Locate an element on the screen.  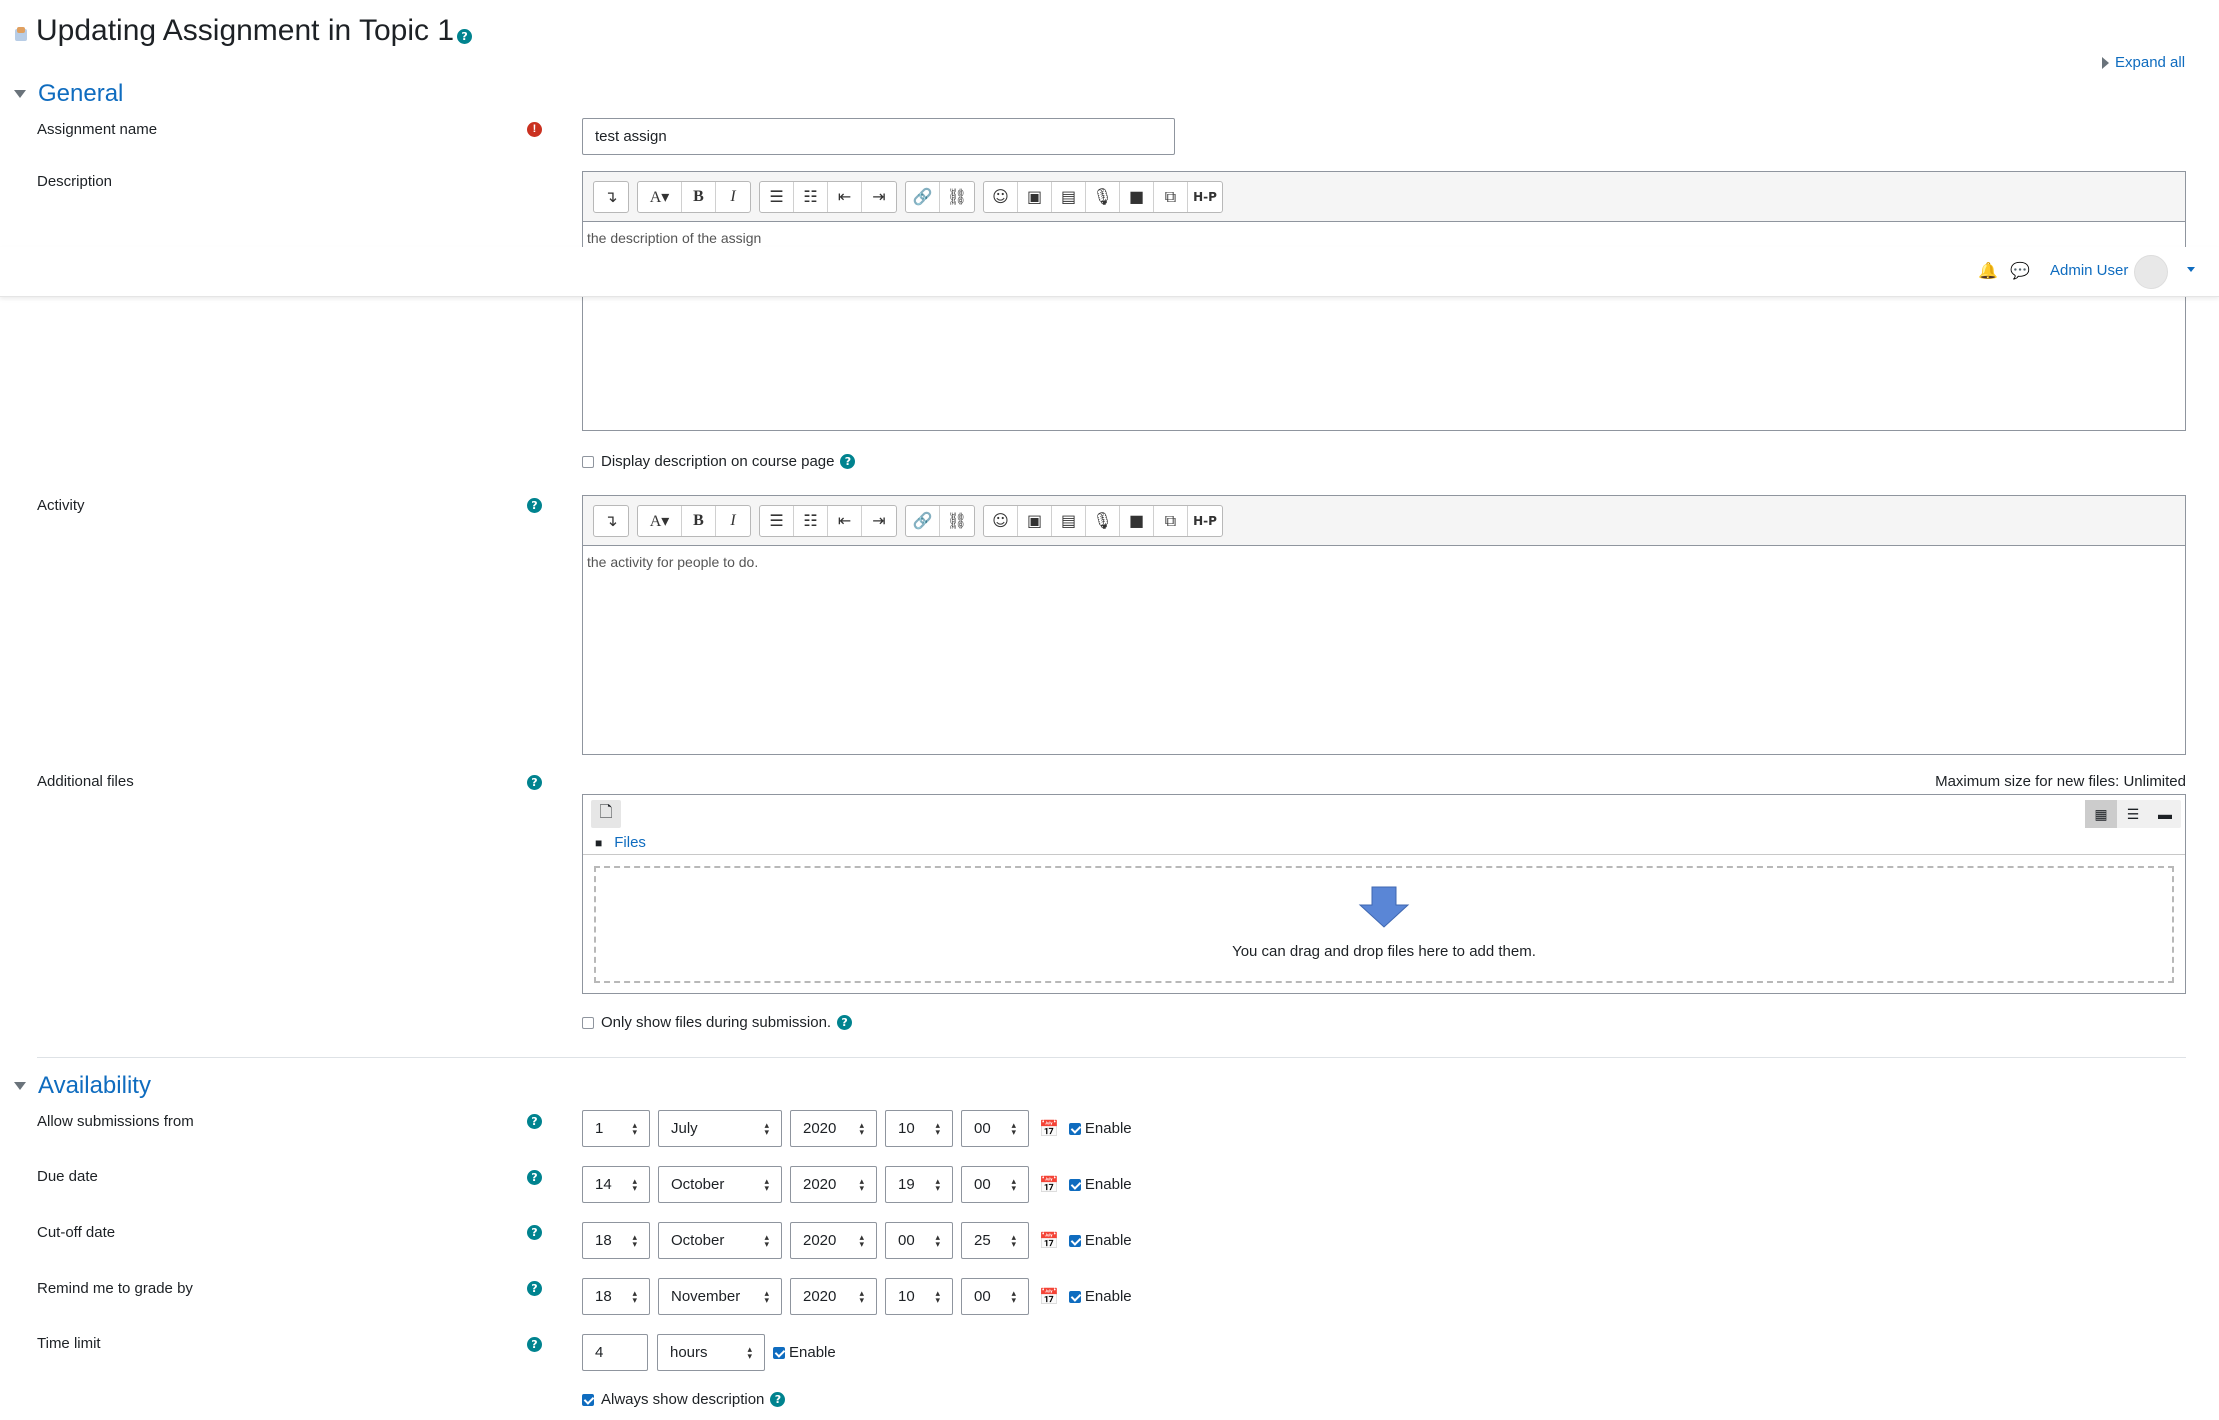
general-section-toggle: General is located at coordinates (68, 94).